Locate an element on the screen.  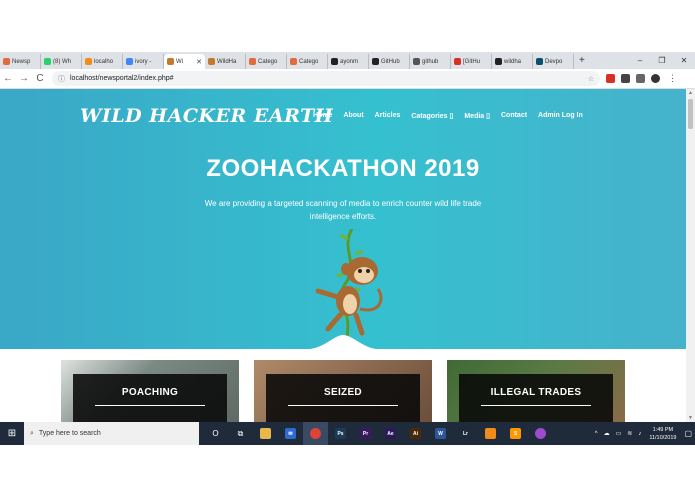
wildhacker-favicon is located at coordinates (170, 61).